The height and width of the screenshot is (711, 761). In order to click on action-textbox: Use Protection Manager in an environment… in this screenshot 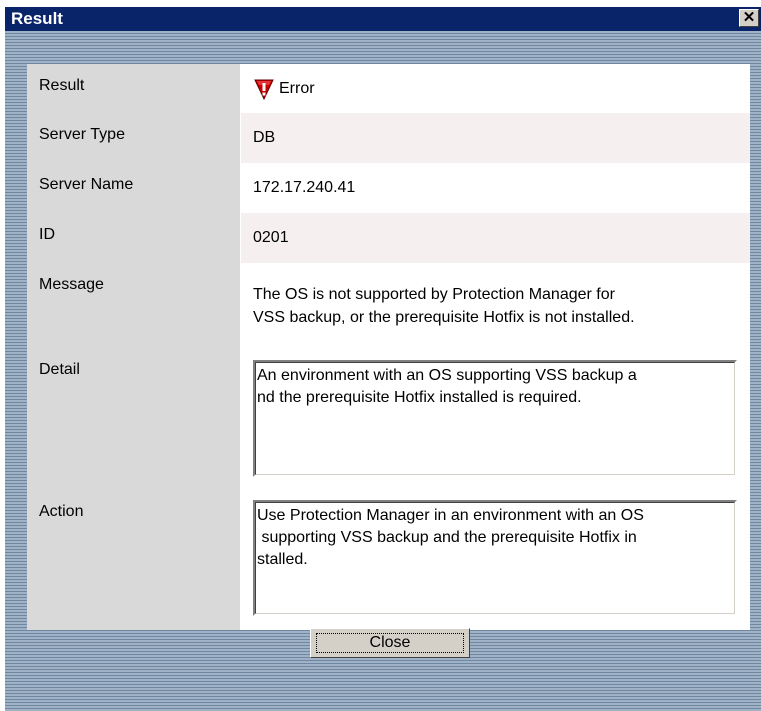, I will do `click(495, 558)`.